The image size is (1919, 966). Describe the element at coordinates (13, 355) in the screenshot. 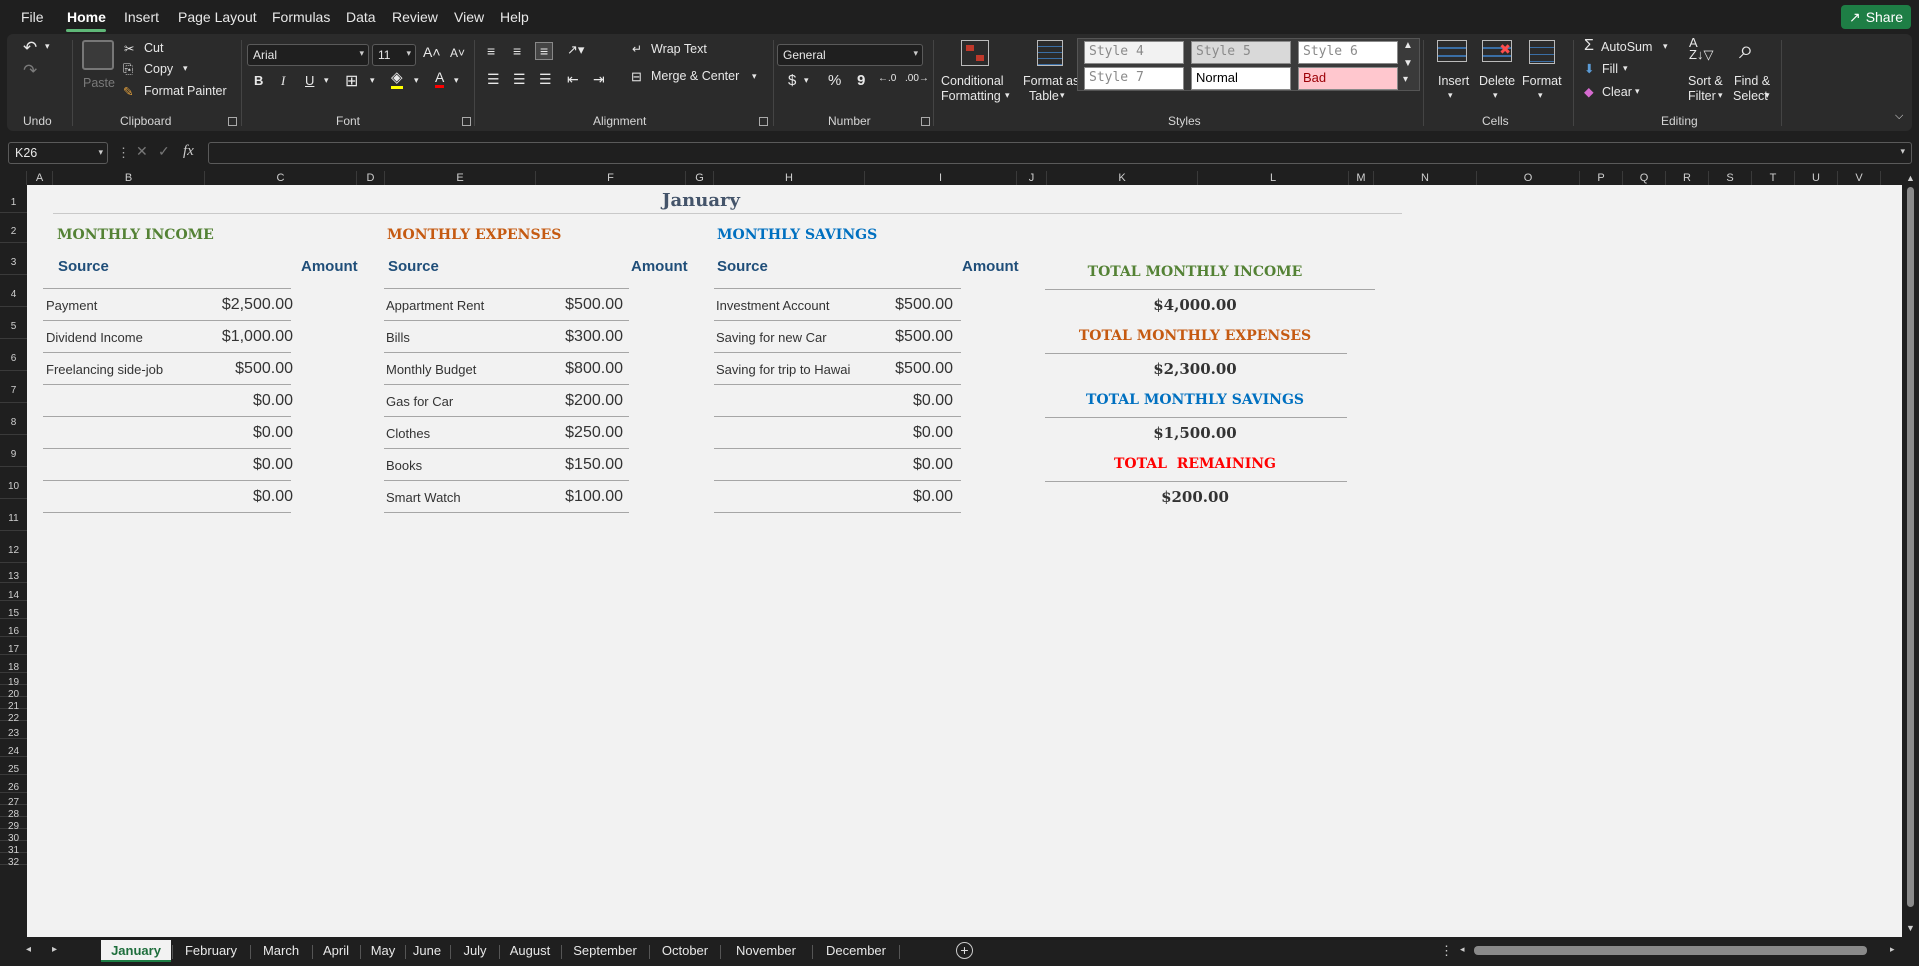

I see `row-header-6: 6` at that location.